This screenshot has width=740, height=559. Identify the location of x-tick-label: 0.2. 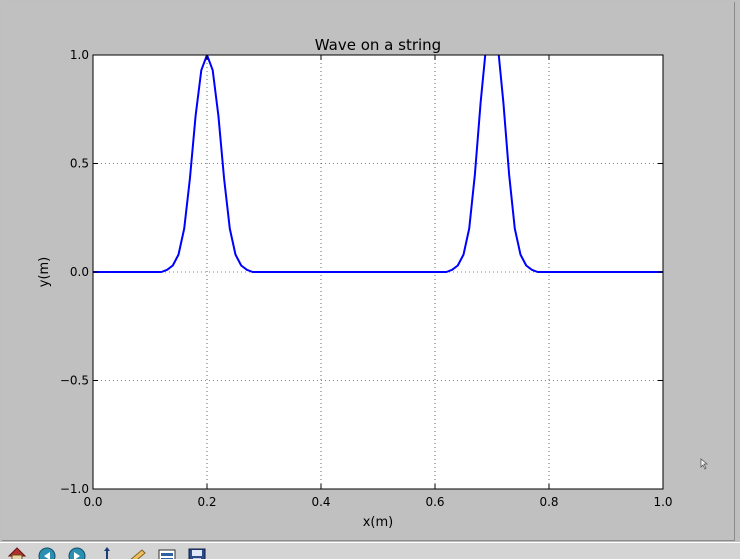
(206, 502).